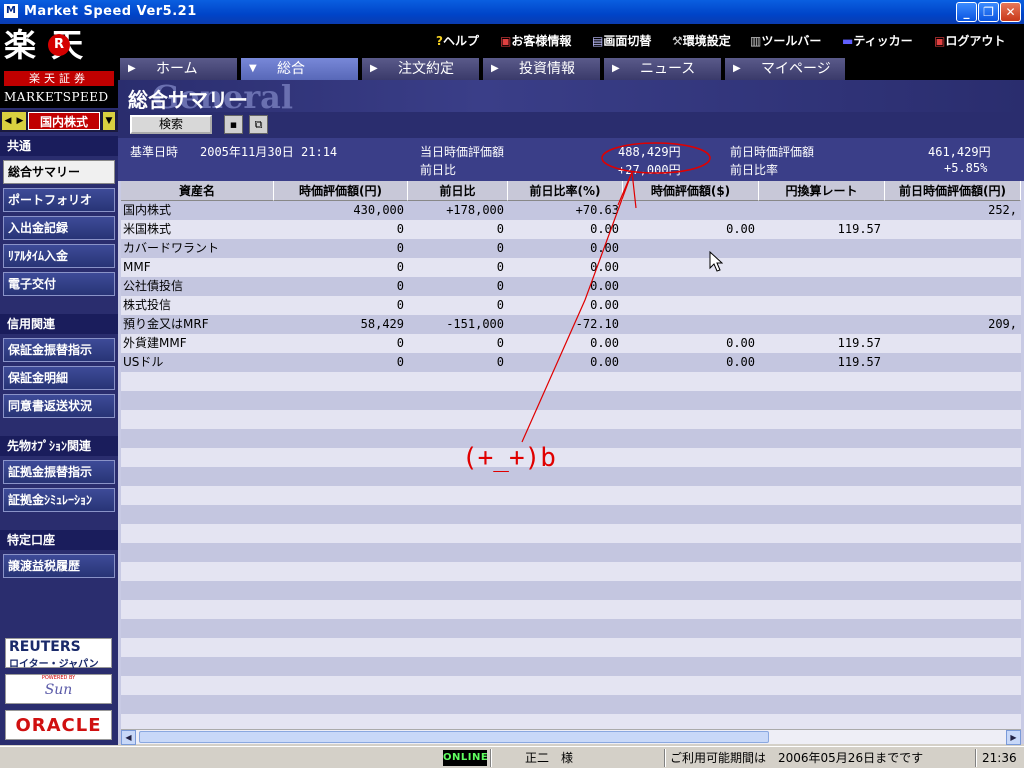 This screenshot has width=1024, height=768. I want to click on prev-value: 461,429円, so click(959, 152).